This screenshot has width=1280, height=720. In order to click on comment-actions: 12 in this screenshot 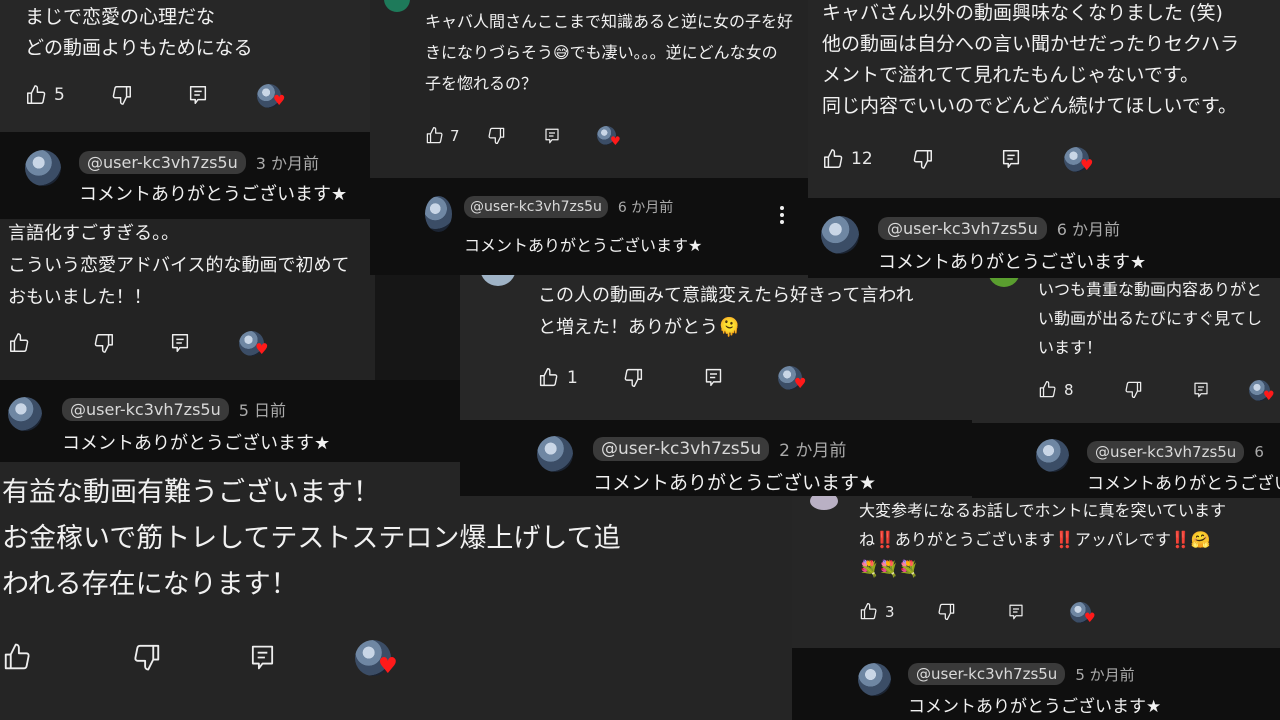, I will do `click(947, 159)`.